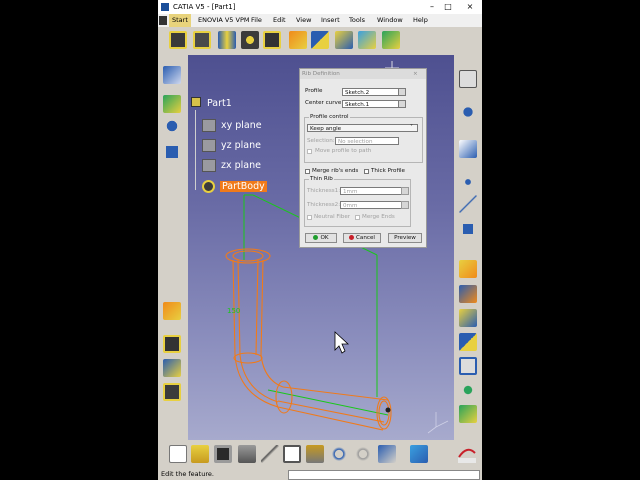 This screenshot has height=480, width=640. What do you see at coordinates (419, 454) in the screenshot?
I see `fly-mode-icon` at bounding box center [419, 454].